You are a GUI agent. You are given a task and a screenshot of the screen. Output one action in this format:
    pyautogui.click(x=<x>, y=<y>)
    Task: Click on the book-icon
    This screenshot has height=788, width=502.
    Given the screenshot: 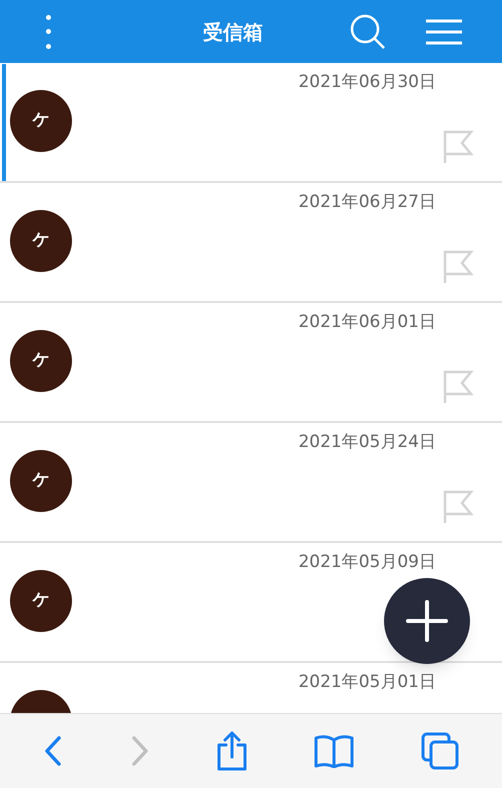 What is the action you would take?
    pyautogui.click(x=334, y=751)
    